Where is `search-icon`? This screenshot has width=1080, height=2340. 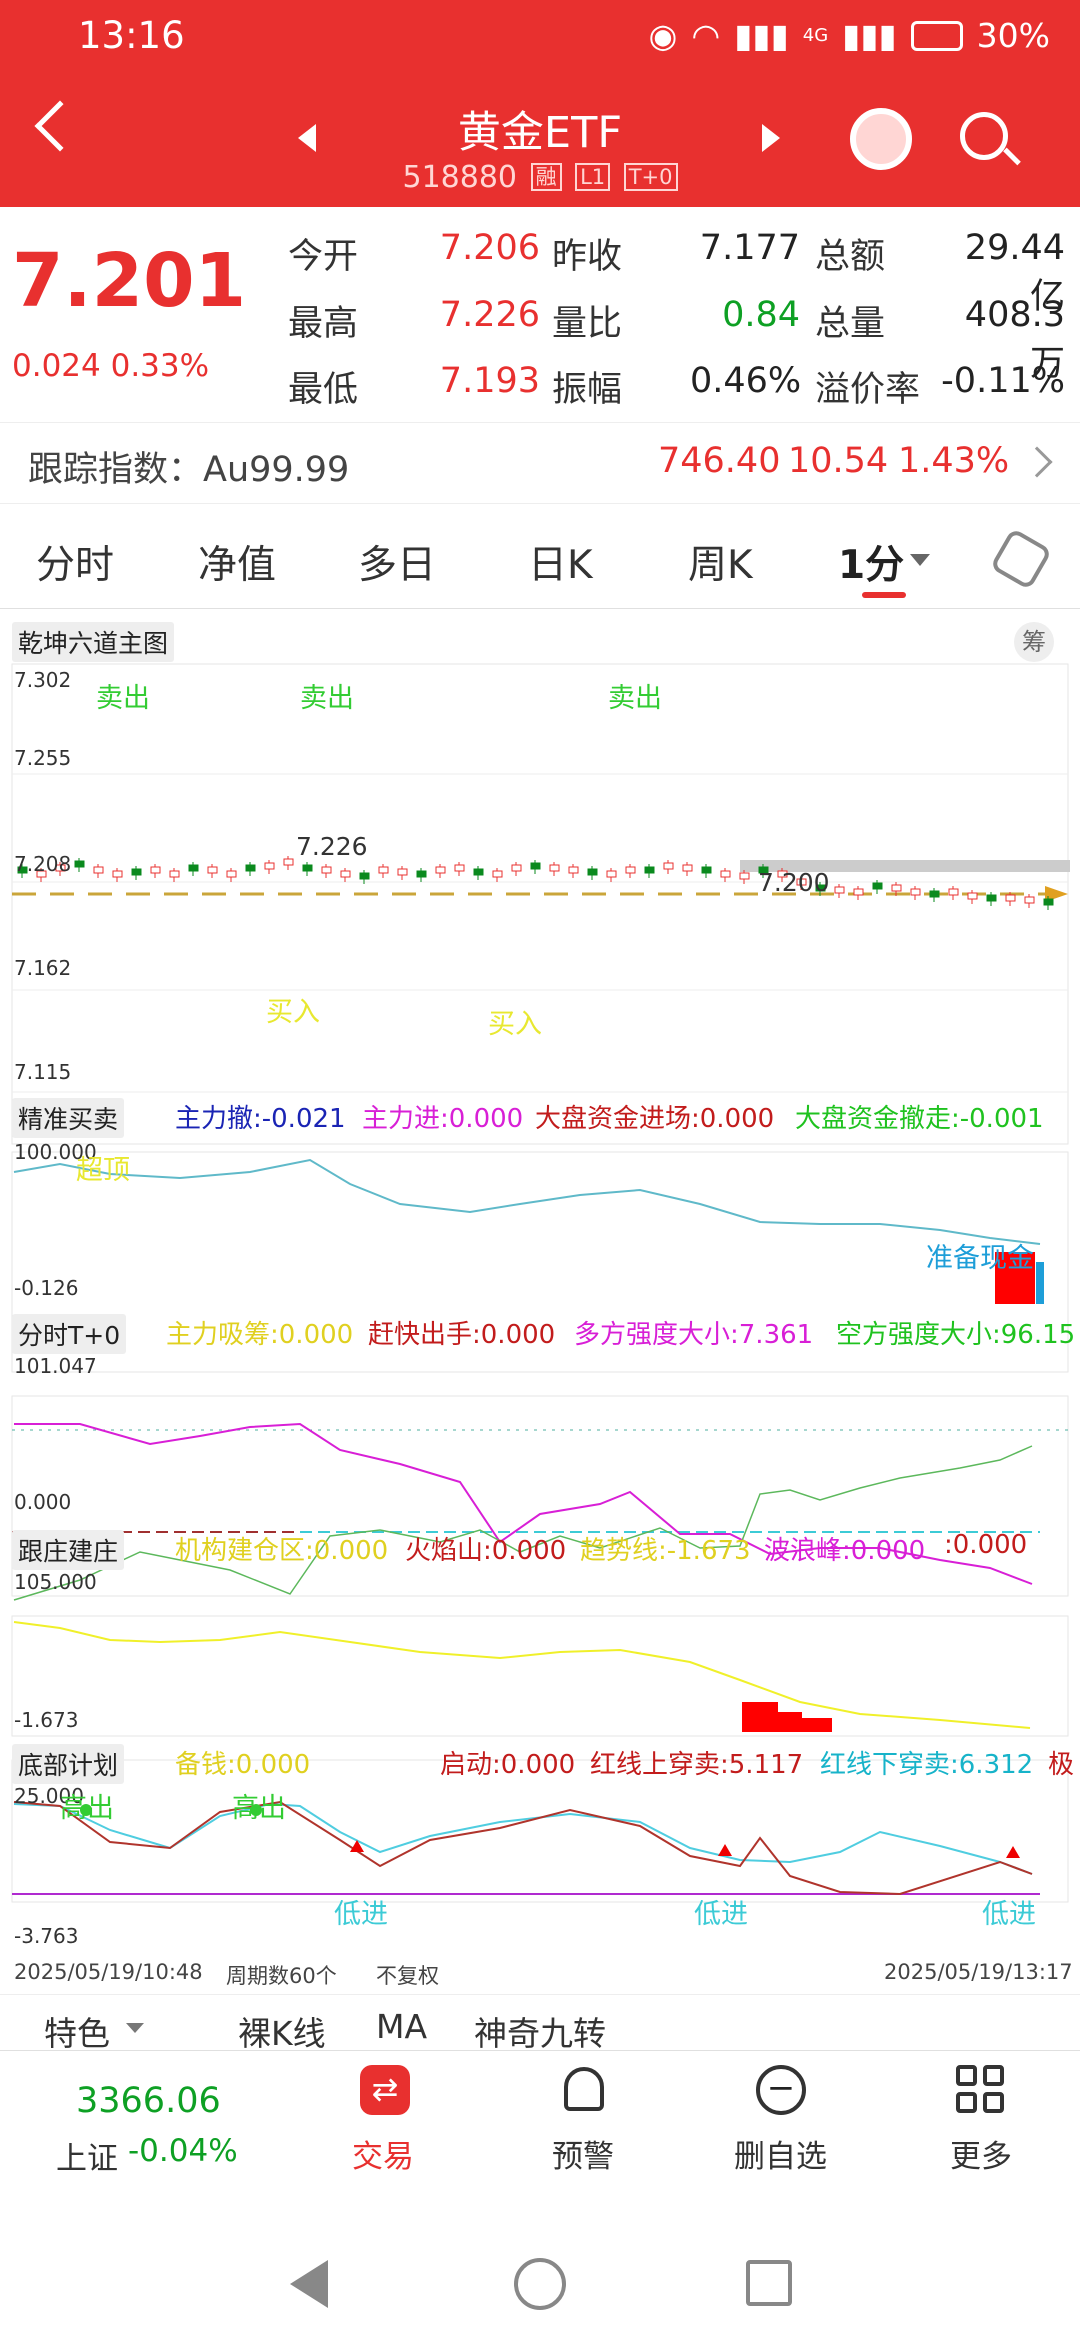 search-icon is located at coordinates (984, 136).